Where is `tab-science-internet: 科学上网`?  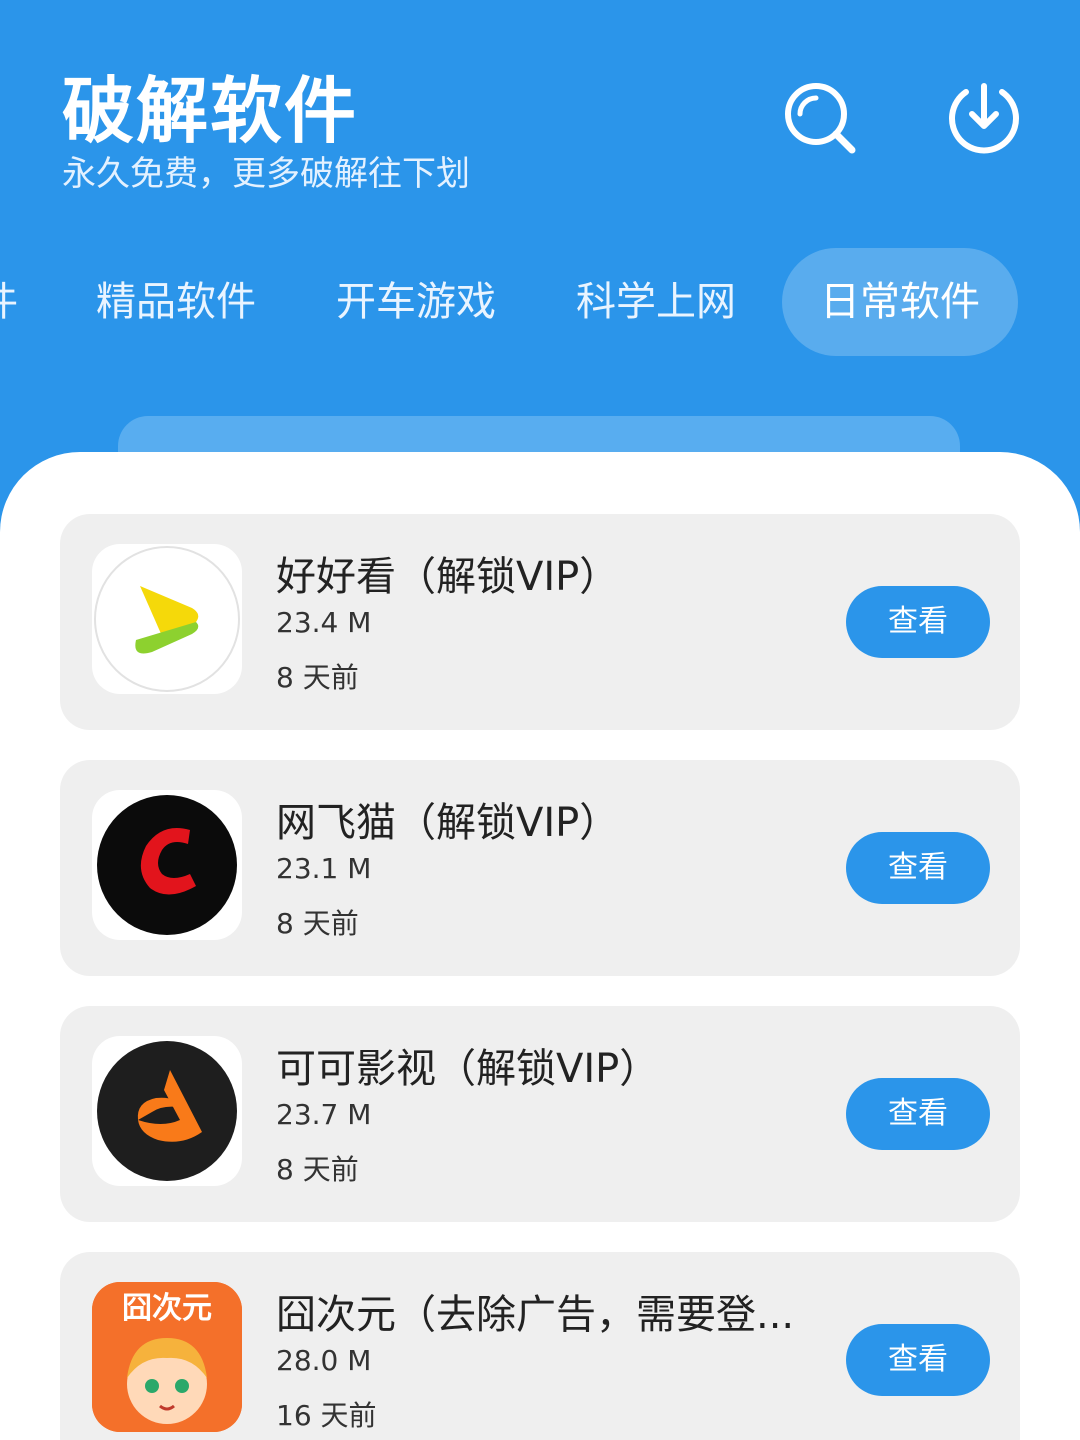
tab-science-internet: 科学上网 is located at coordinates (656, 302).